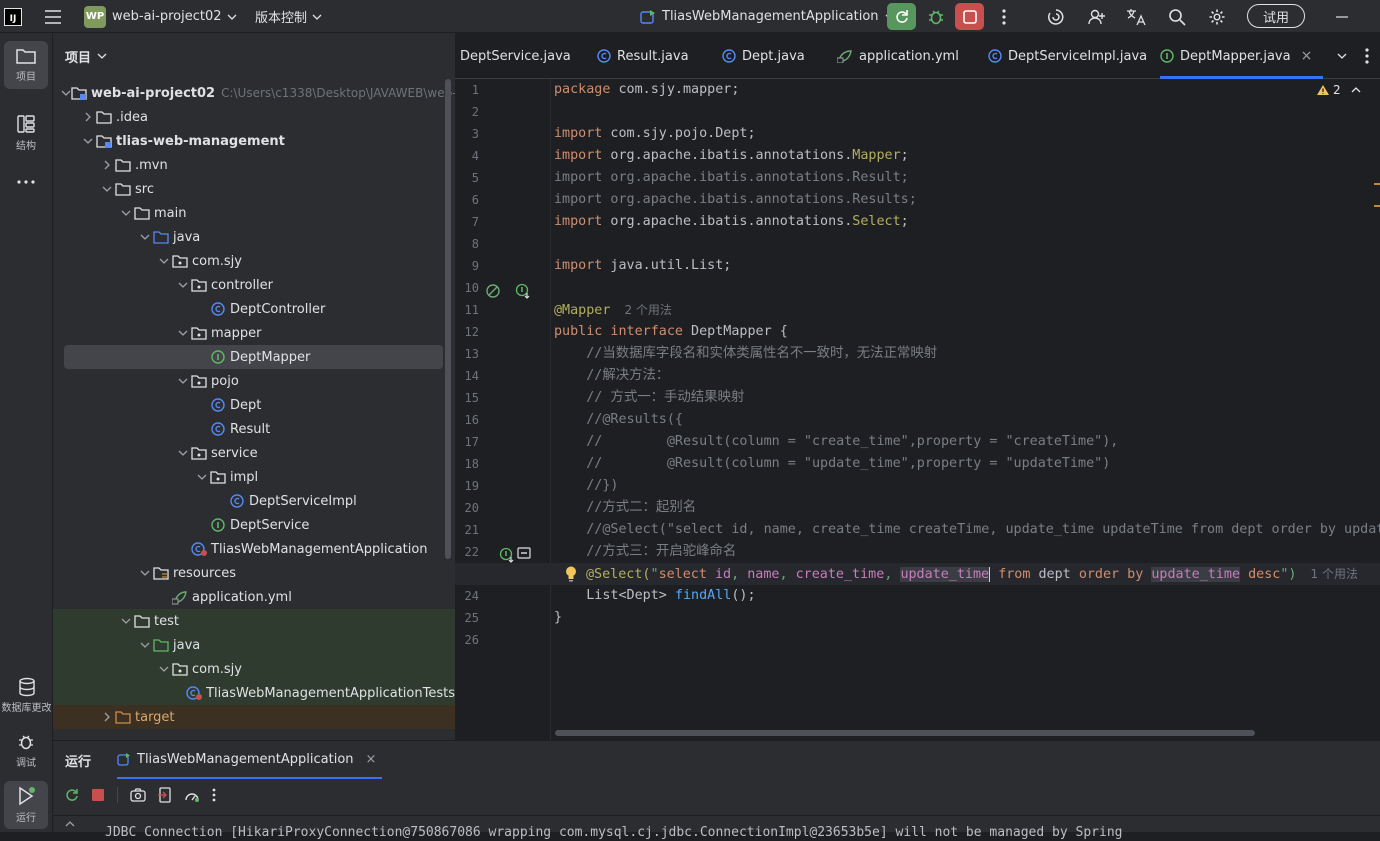  I want to click on search-icon, so click(1177, 16).